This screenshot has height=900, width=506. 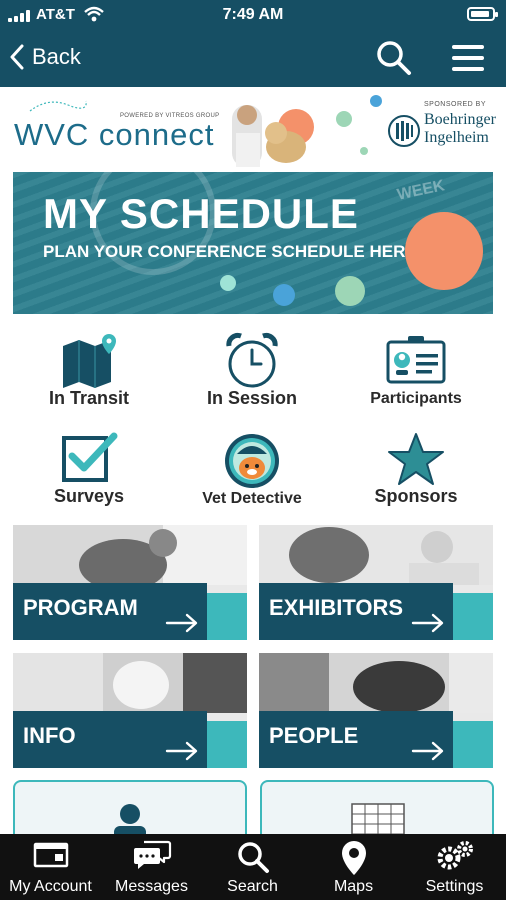 I want to click on hero-title: MY SCHEDULE, so click(x=201, y=213).